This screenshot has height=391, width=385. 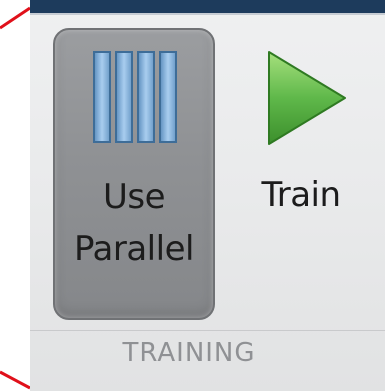 I want to click on callout-line-top, so click(x=15, y=18).